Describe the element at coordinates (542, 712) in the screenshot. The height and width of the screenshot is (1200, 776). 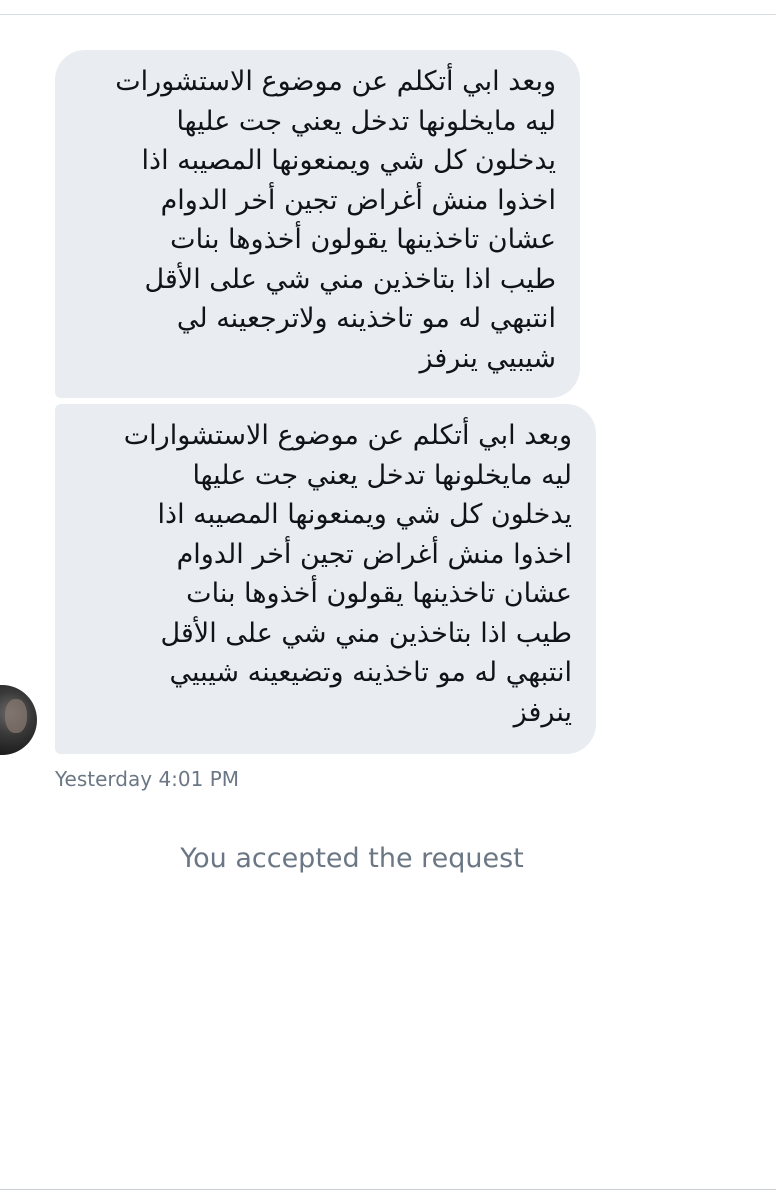
I see `message-line: ينرفز` at that location.